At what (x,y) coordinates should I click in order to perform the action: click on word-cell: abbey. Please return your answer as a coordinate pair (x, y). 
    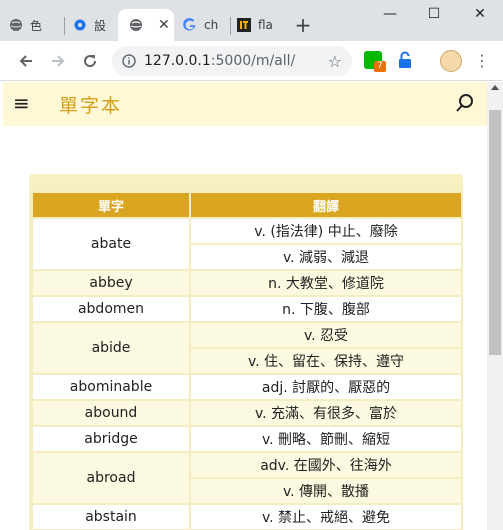
    Looking at the image, I should click on (111, 283).